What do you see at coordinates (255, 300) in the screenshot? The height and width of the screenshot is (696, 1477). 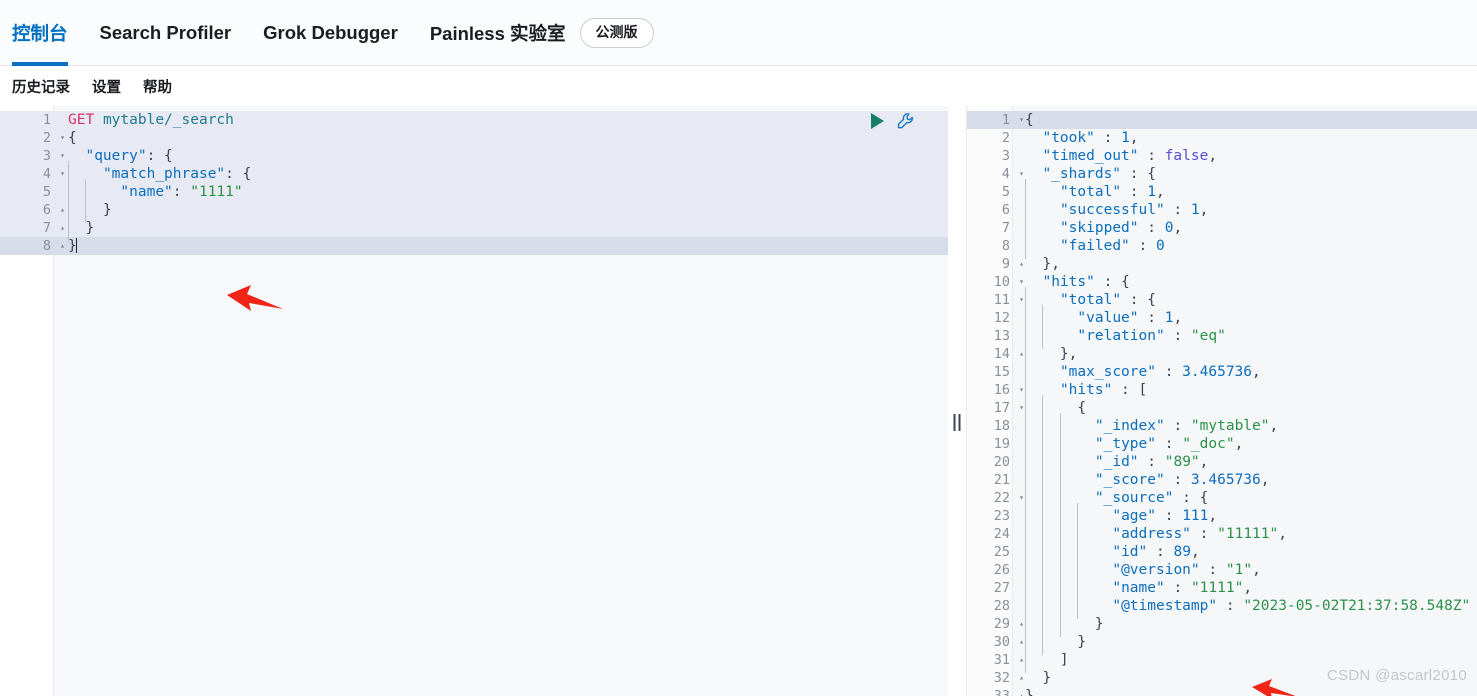 I see `annotation-arrow-request` at bounding box center [255, 300].